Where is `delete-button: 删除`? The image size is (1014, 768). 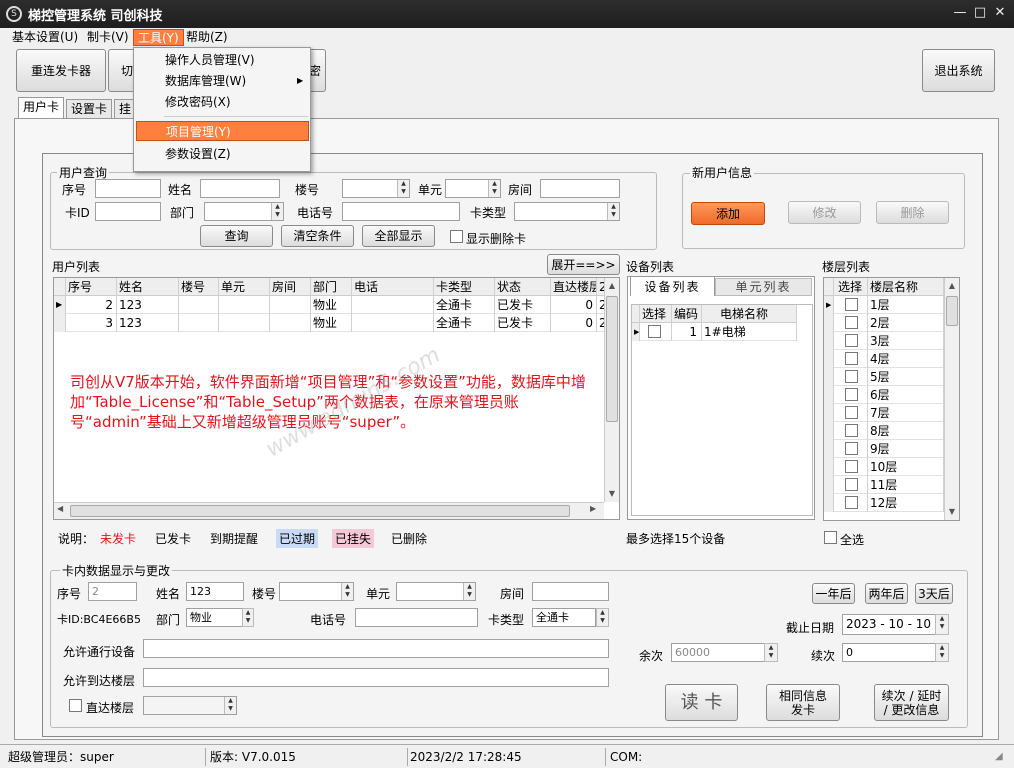
delete-button: 删除 is located at coordinates (912, 212).